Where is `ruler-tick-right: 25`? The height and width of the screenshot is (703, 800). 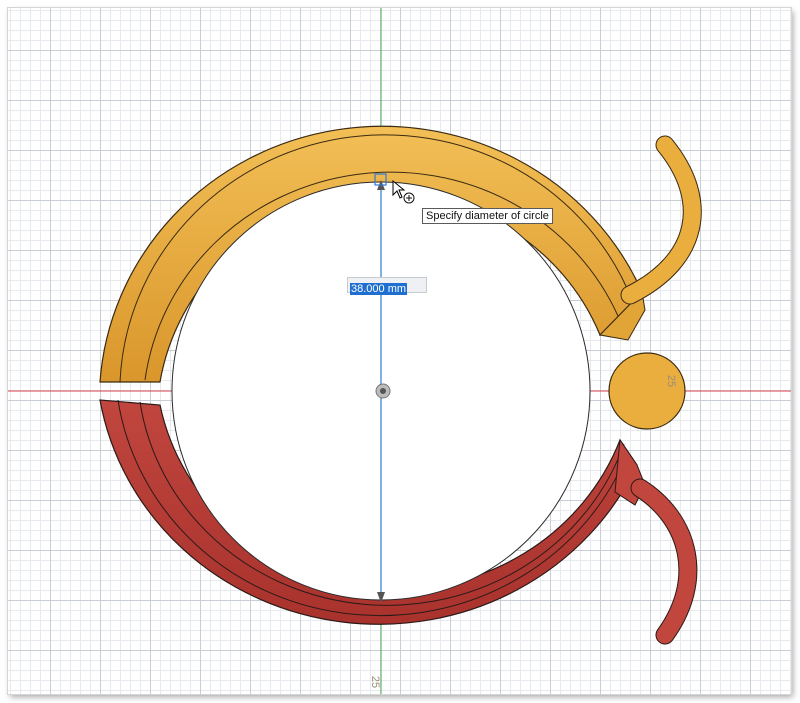
ruler-tick-right: 25 is located at coordinates (671, 381).